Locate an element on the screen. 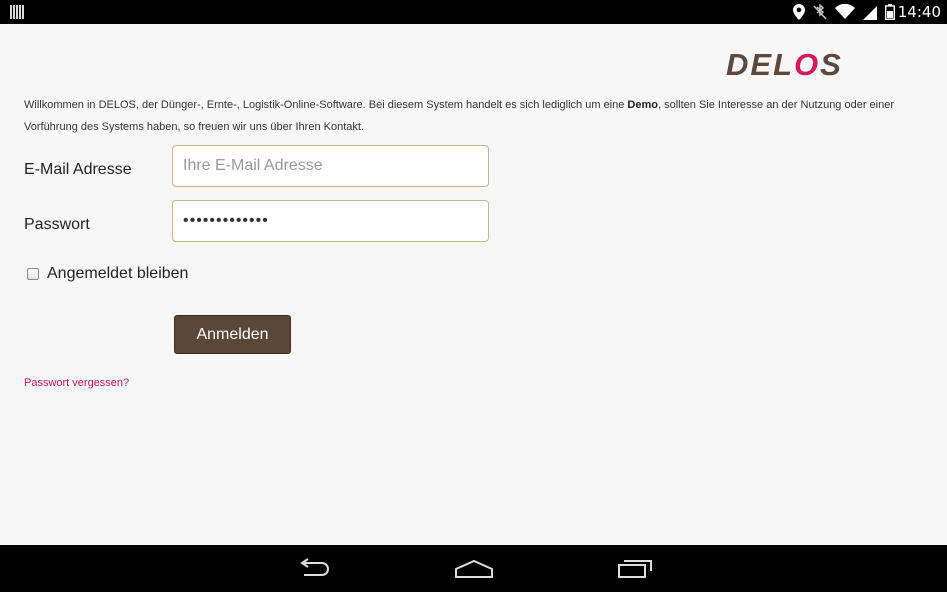 The image size is (947, 592). remember-label: Angemeldet bleiben is located at coordinates (118, 273).